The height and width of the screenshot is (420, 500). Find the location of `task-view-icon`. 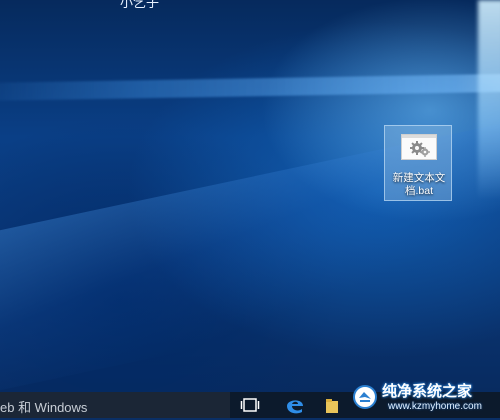

task-view-icon is located at coordinates (250, 405).